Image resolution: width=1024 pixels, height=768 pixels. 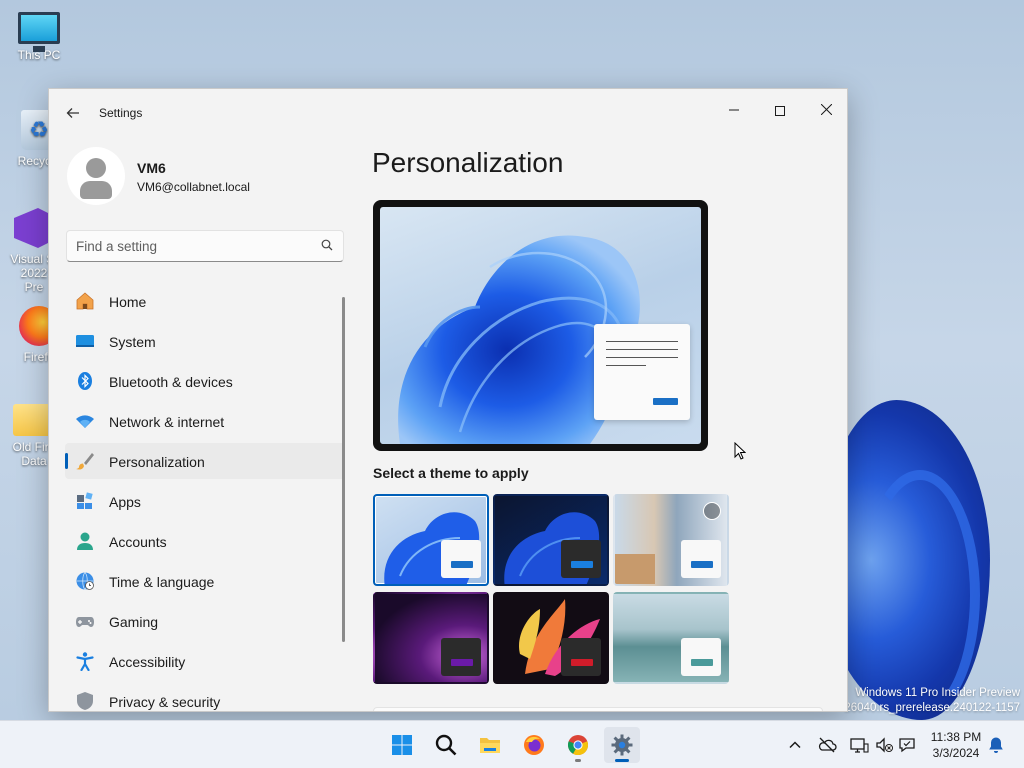 What do you see at coordinates (85, 421) in the screenshot?
I see `wifi-icon` at bounding box center [85, 421].